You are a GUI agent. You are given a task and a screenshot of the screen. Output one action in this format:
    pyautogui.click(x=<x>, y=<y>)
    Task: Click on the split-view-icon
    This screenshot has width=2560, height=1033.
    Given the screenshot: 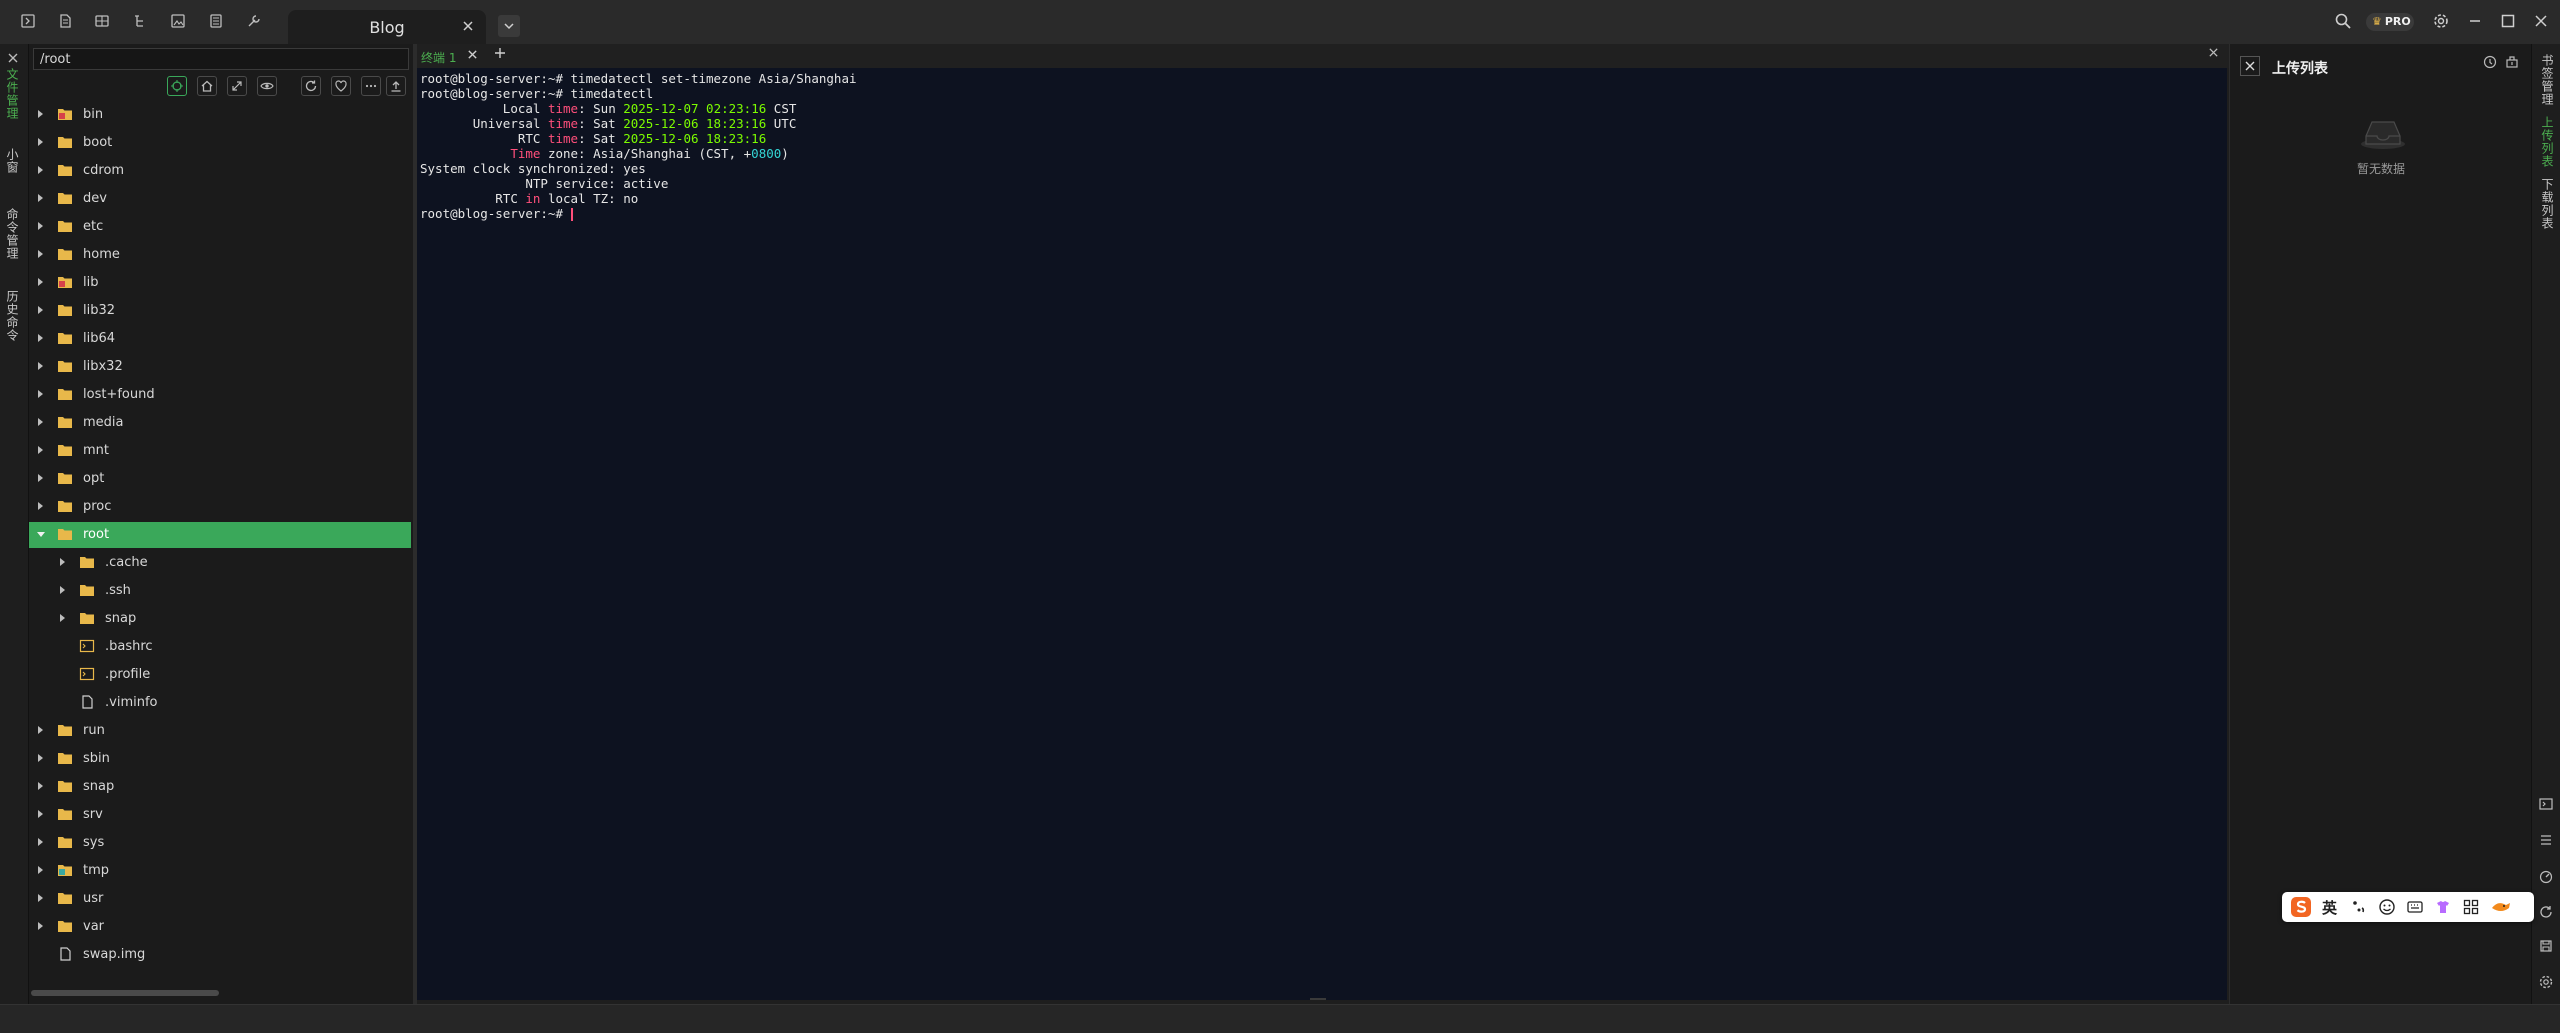 What is the action you would take?
    pyautogui.click(x=103, y=22)
    